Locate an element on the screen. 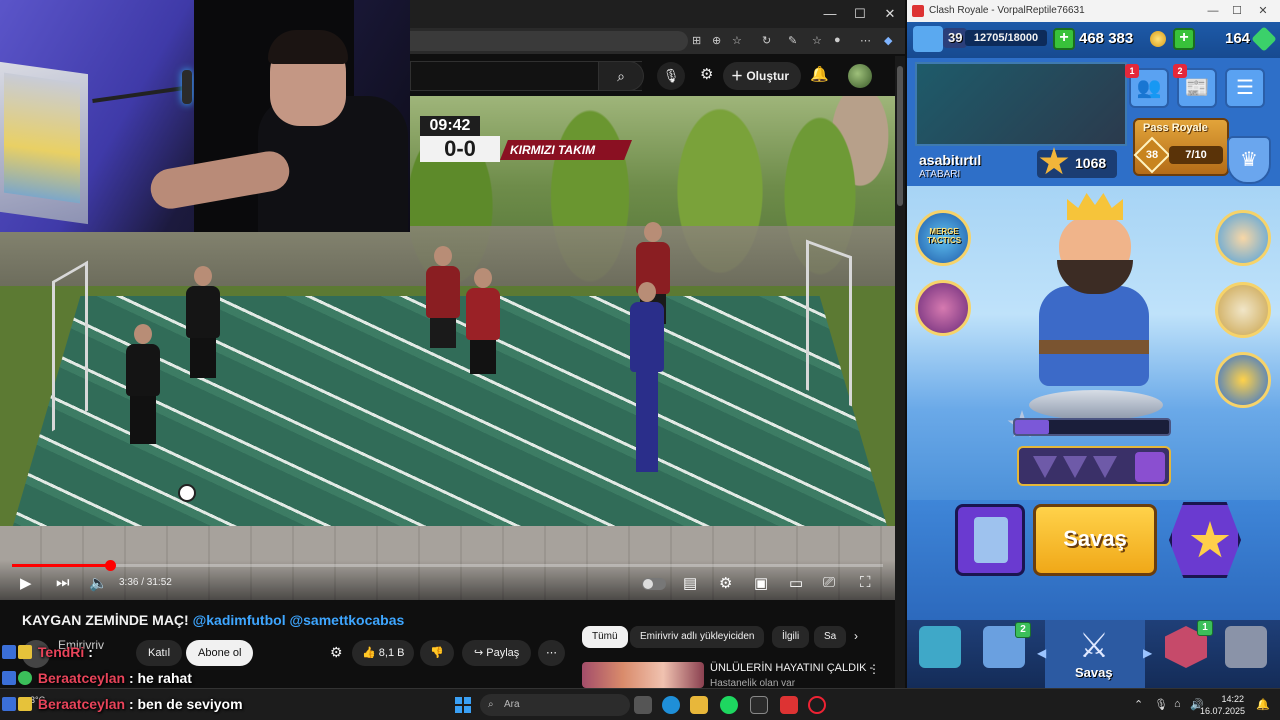 The height and width of the screenshot is (720, 1280). volume-icon: 🔈 is located at coordinates (98, 583).